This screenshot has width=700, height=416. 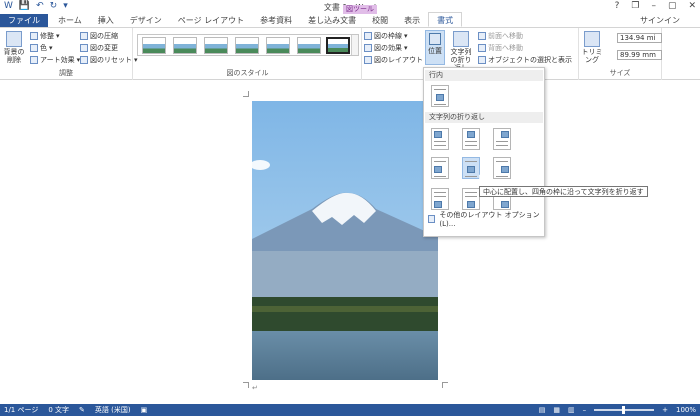 I want to click on reset-picture-button: 図のリセット ▾, so click(x=109, y=60).